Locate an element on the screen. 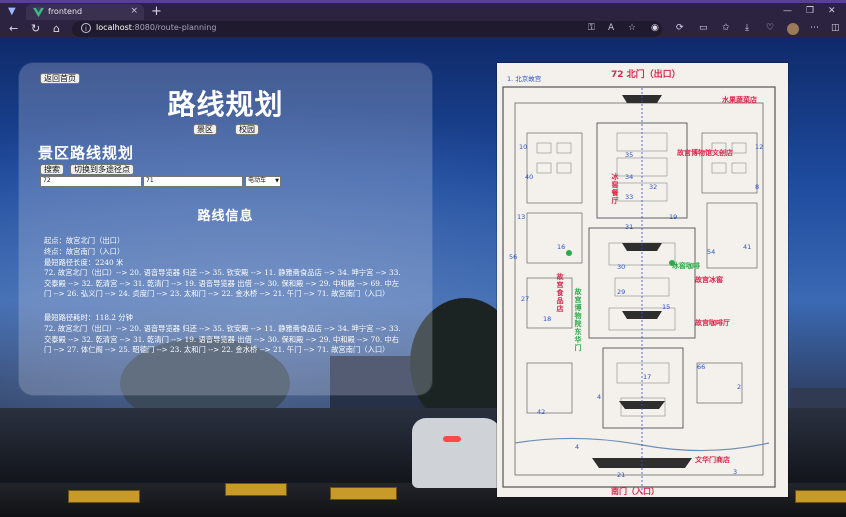 Image resolution: width=846 pixels, height=517 pixels. refresh-extension-icon: ⟳ is located at coordinates (680, 28).